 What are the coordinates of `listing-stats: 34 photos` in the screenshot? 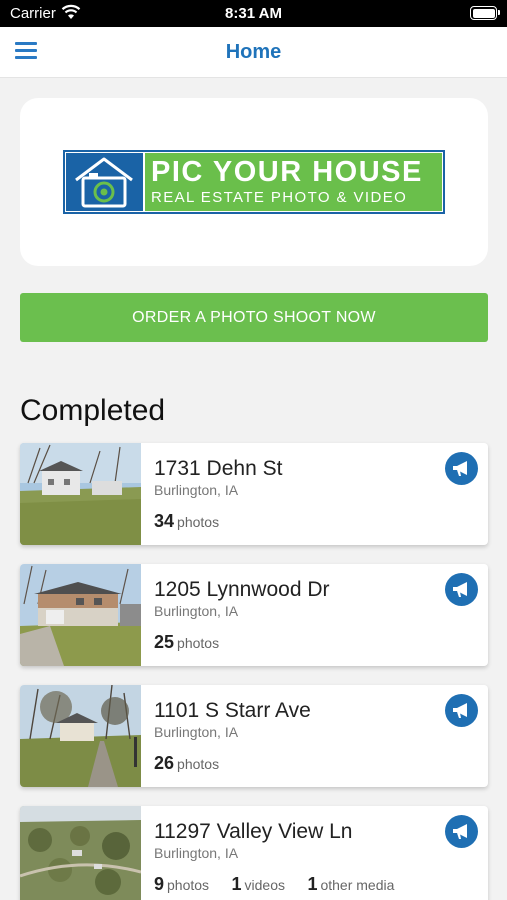 It's located at (195, 521).